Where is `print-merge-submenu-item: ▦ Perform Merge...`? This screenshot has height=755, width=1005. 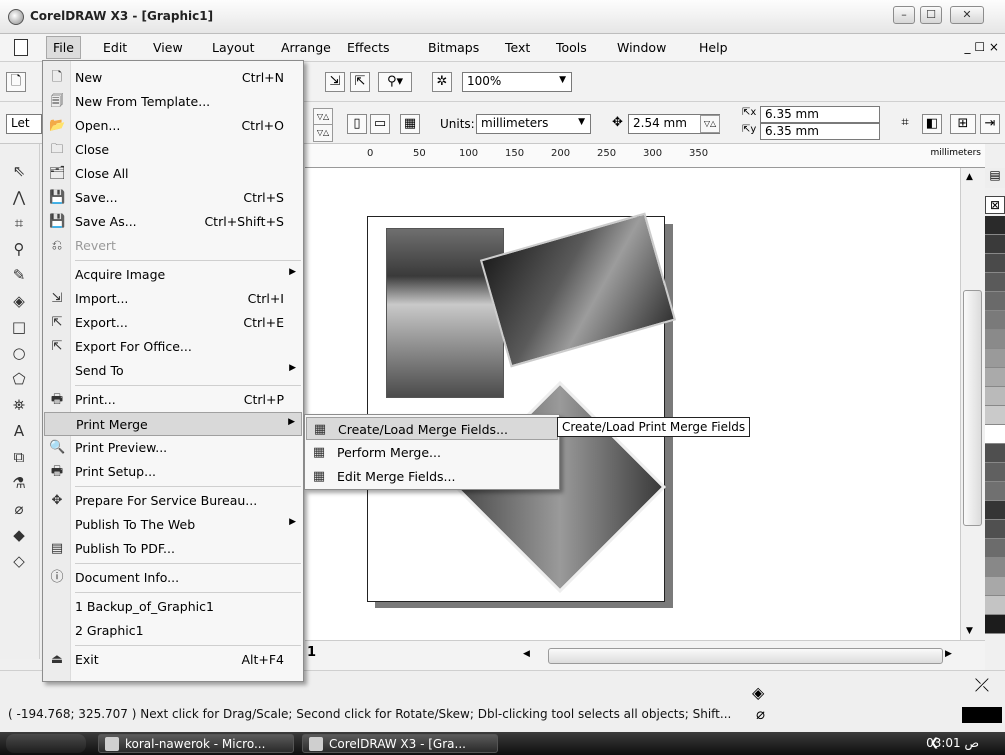
print-merge-submenu-item: ▦ Perform Merge... is located at coordinates (432, 452).